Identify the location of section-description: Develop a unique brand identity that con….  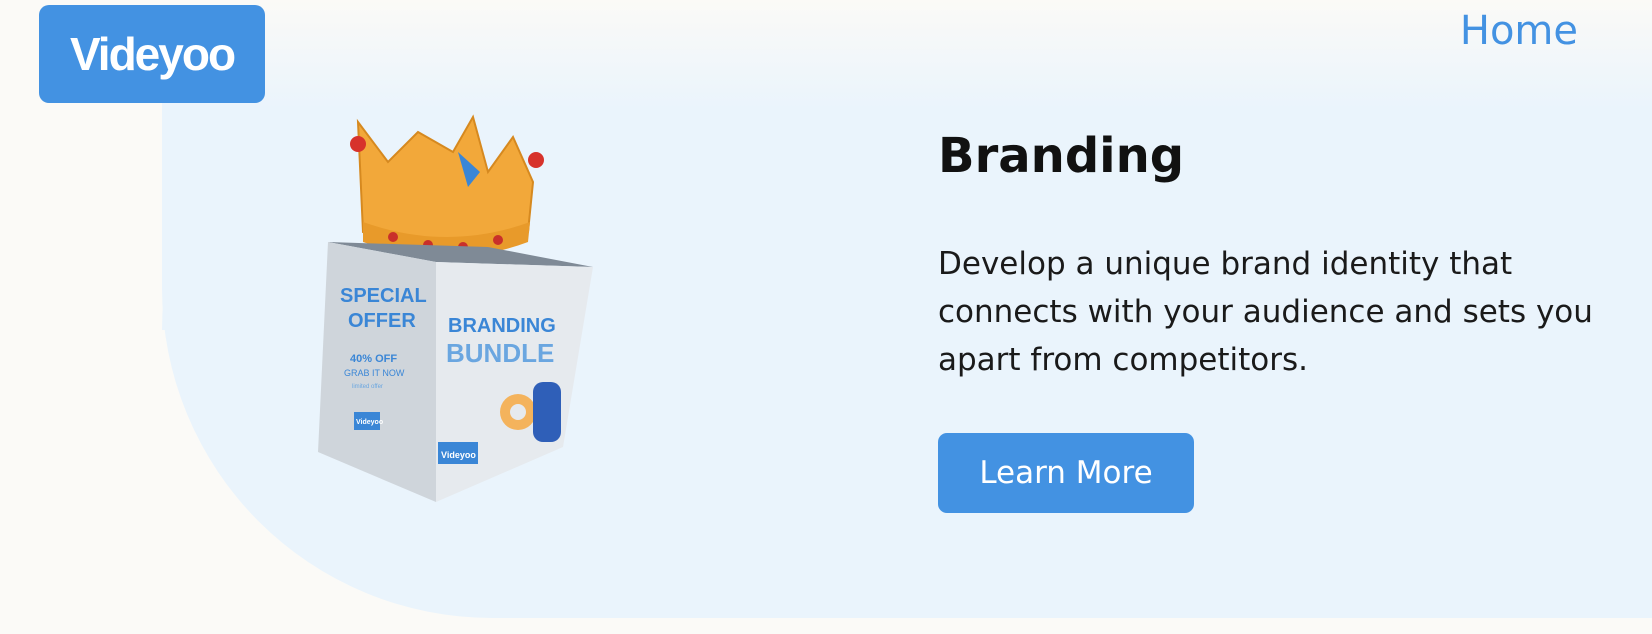
(1265, 312).